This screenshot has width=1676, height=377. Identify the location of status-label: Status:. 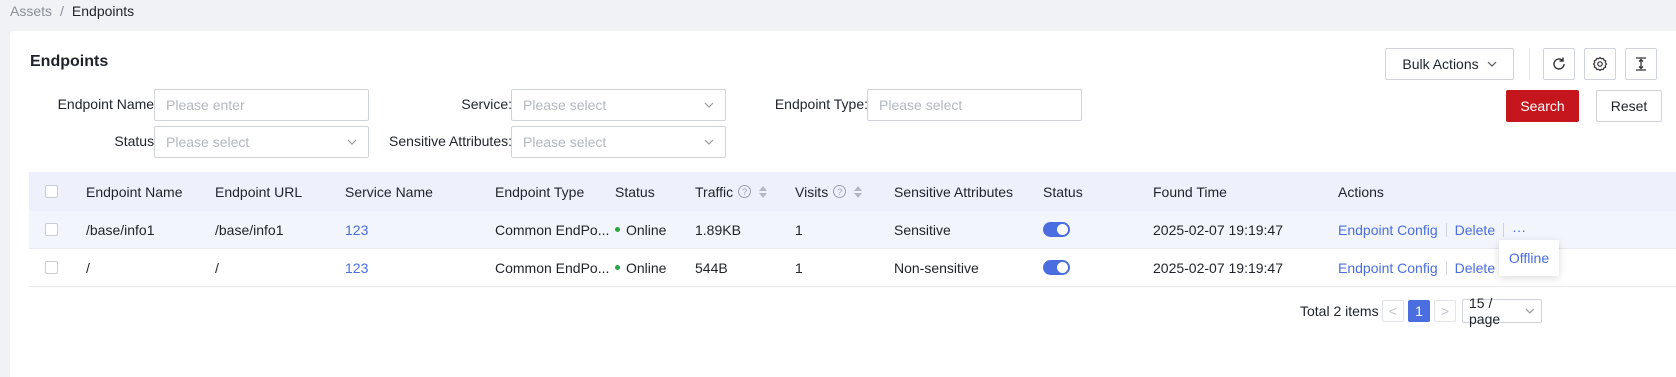
(136, 141).